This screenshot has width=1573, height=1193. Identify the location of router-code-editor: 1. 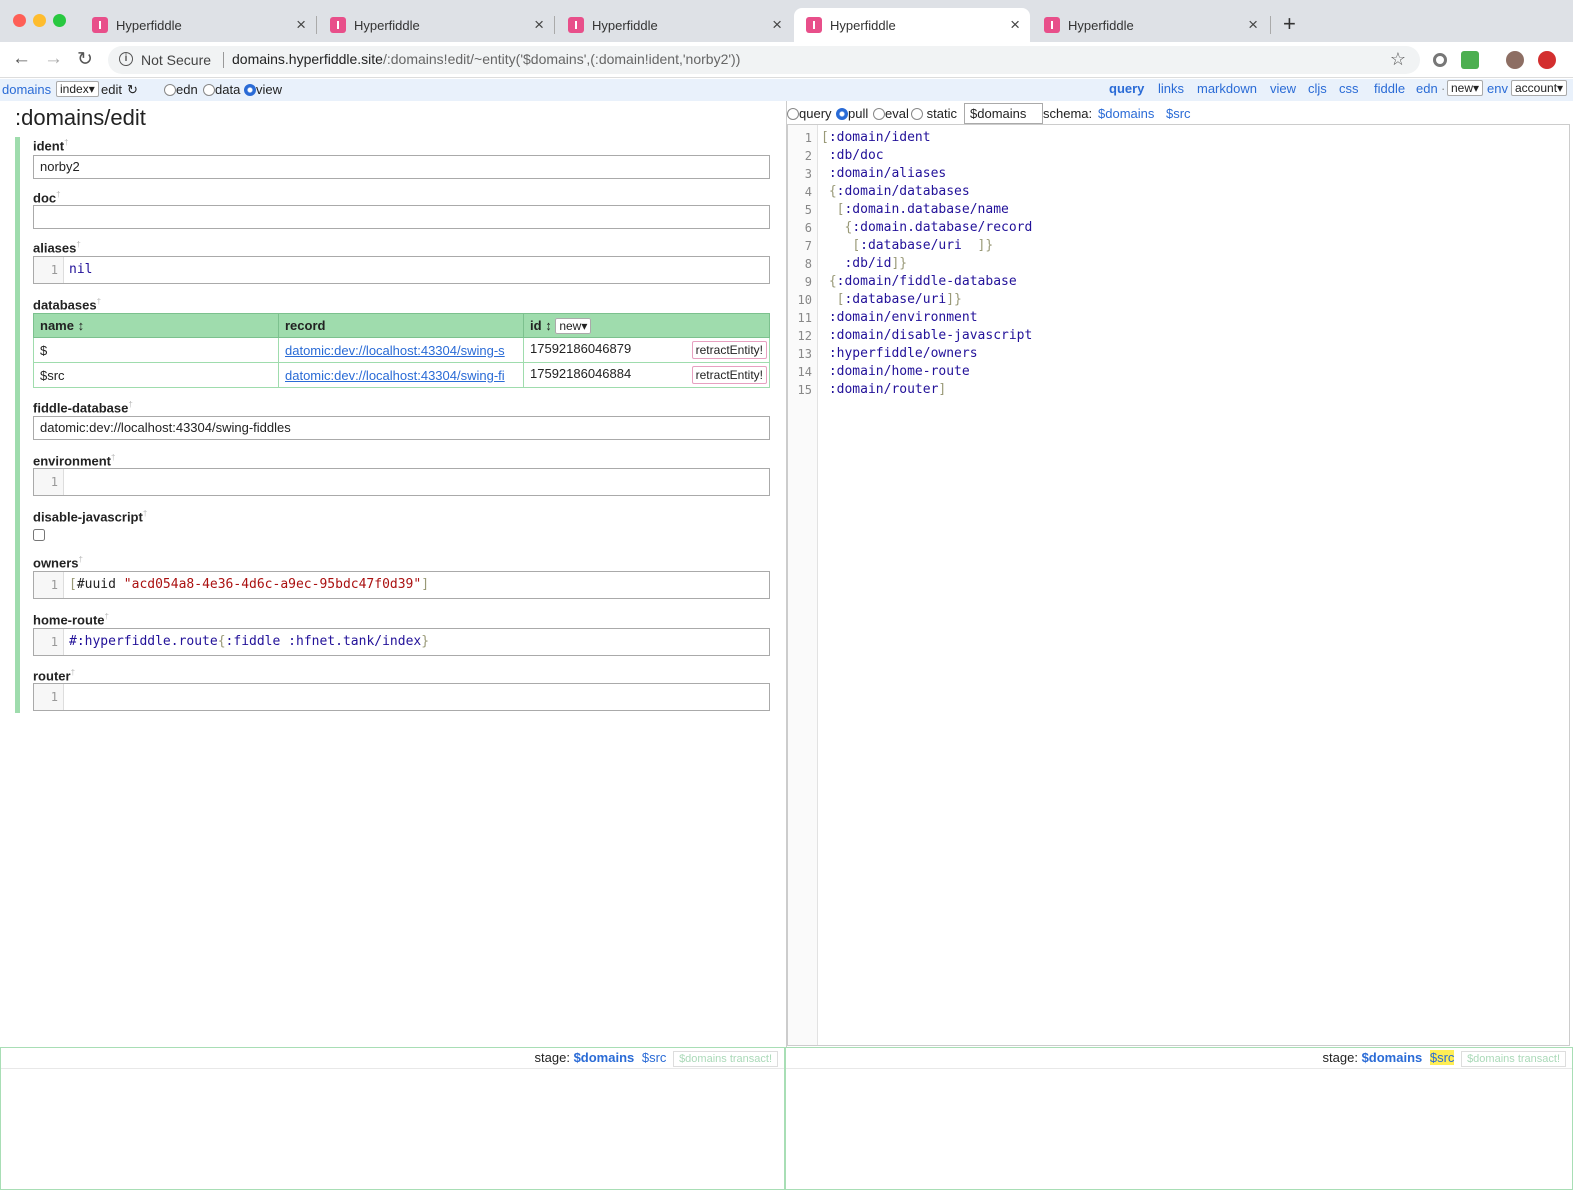
(401, 697).